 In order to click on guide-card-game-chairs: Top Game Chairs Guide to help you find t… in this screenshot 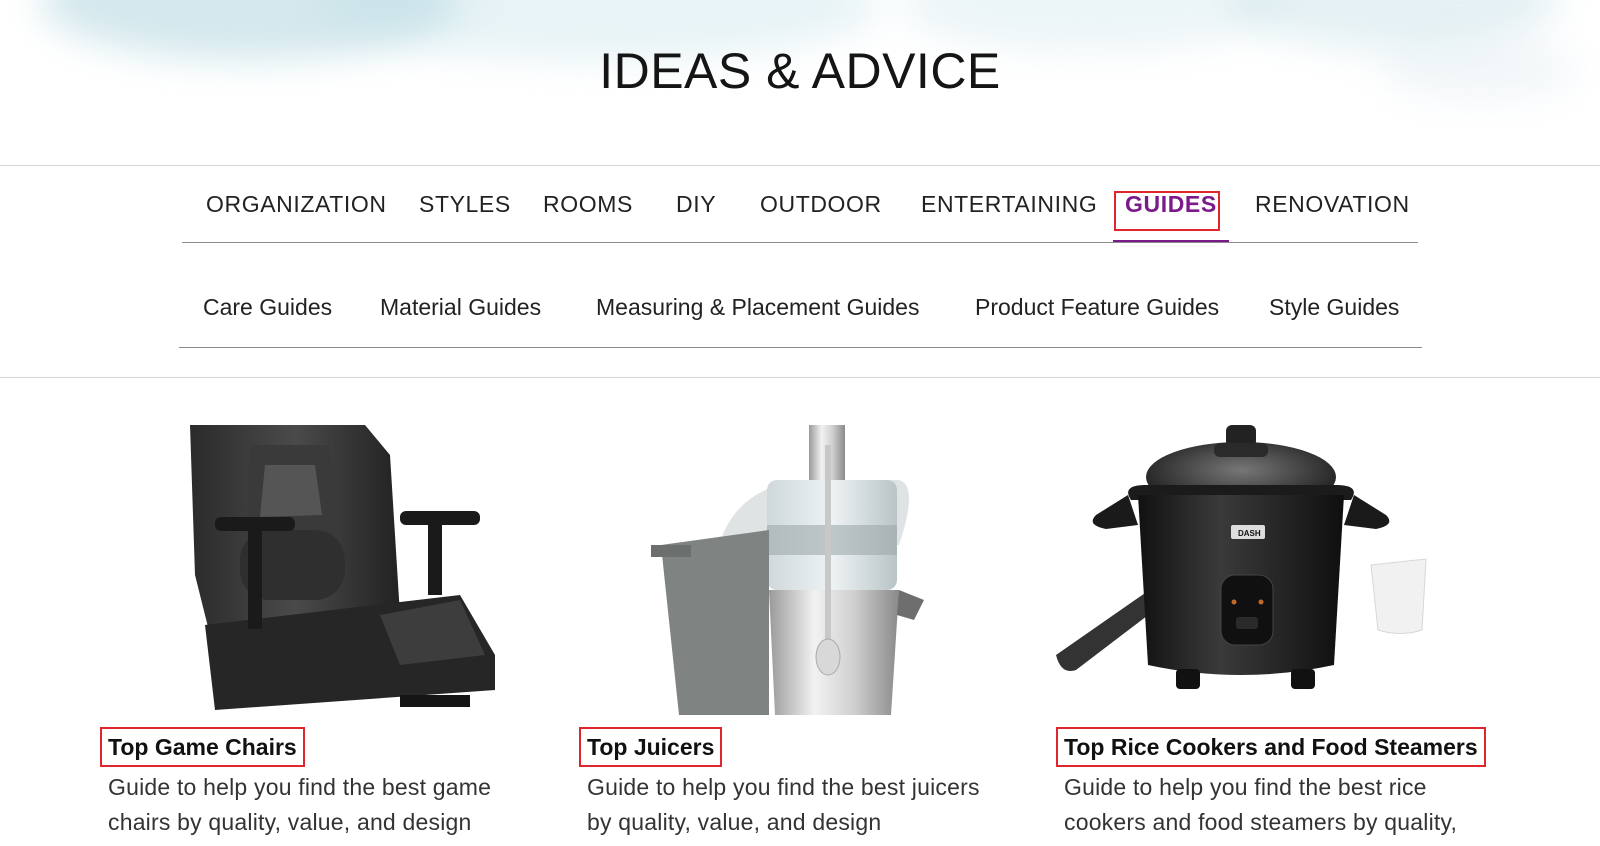, I will do `click(310, 635)`.